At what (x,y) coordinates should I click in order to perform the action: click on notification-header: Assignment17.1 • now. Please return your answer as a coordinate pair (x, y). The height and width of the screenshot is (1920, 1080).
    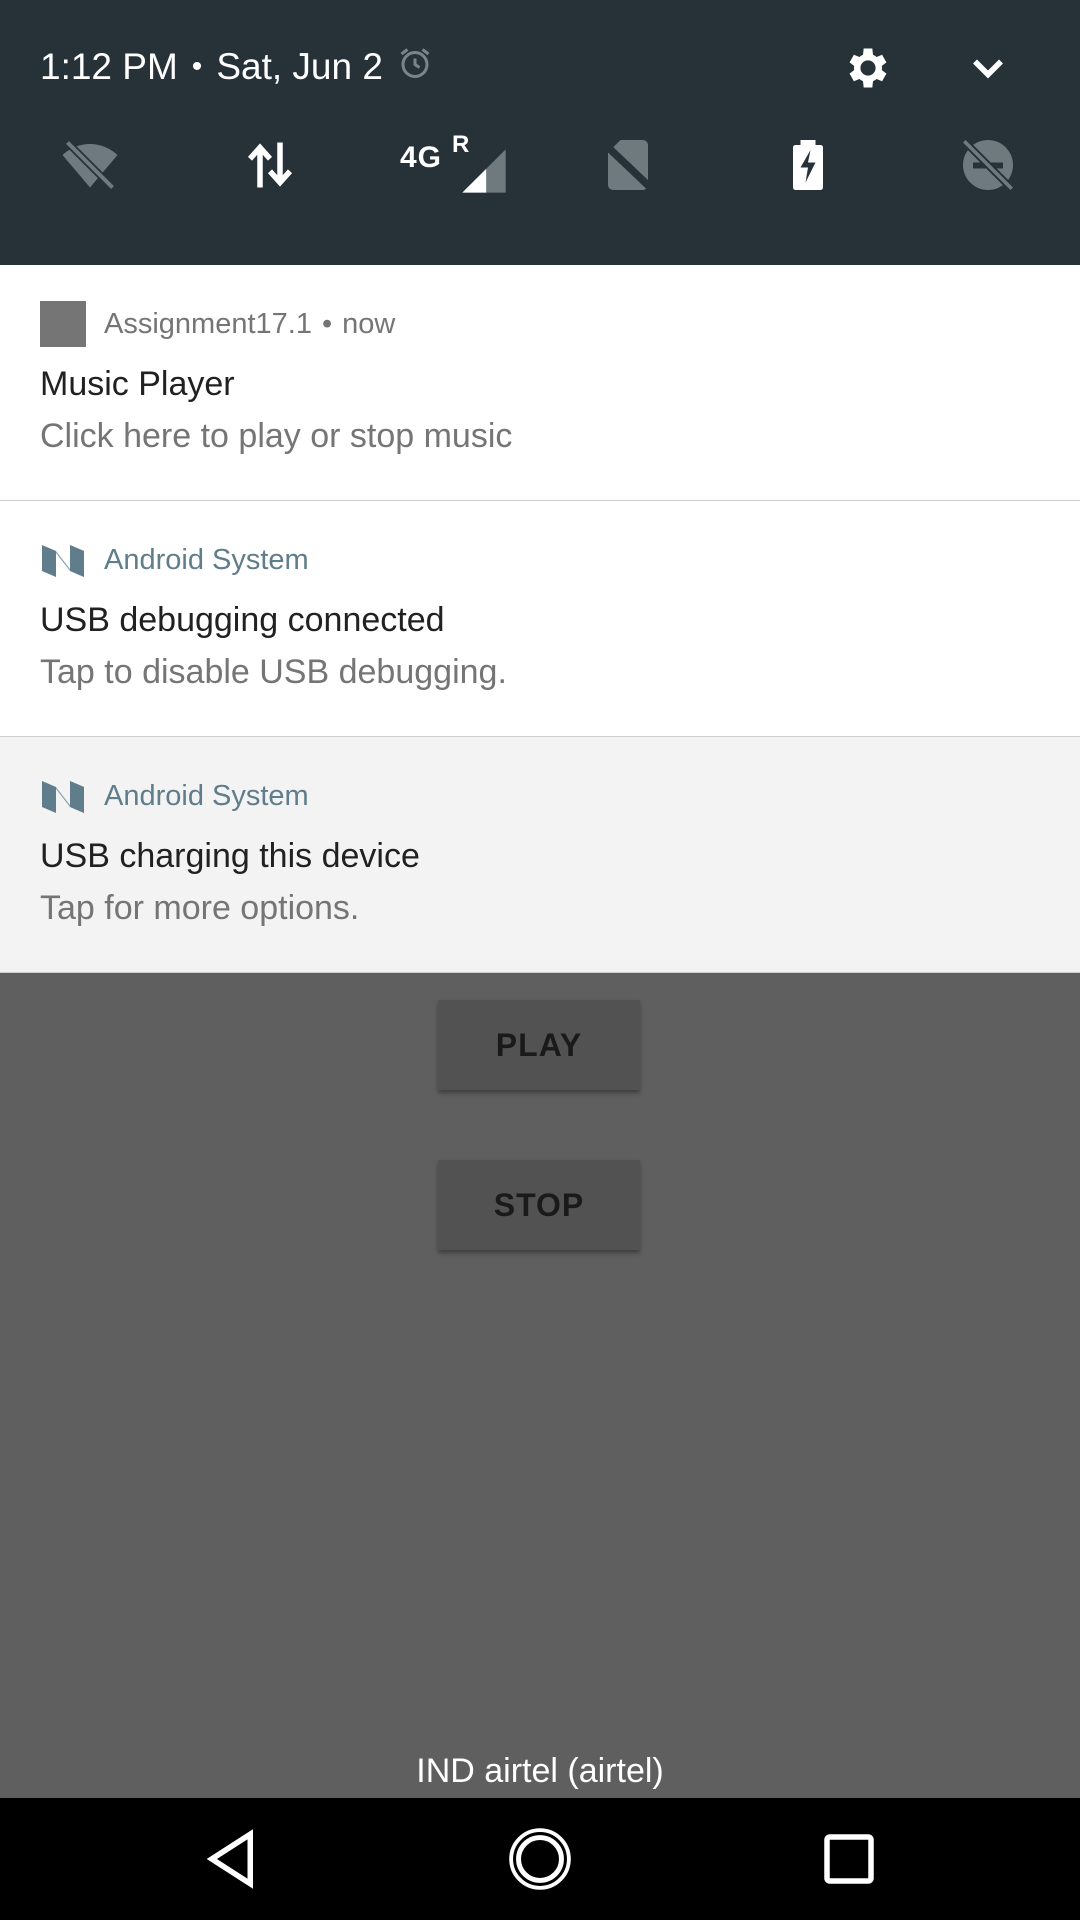
    Looking at the image, I should click on (217, 324).